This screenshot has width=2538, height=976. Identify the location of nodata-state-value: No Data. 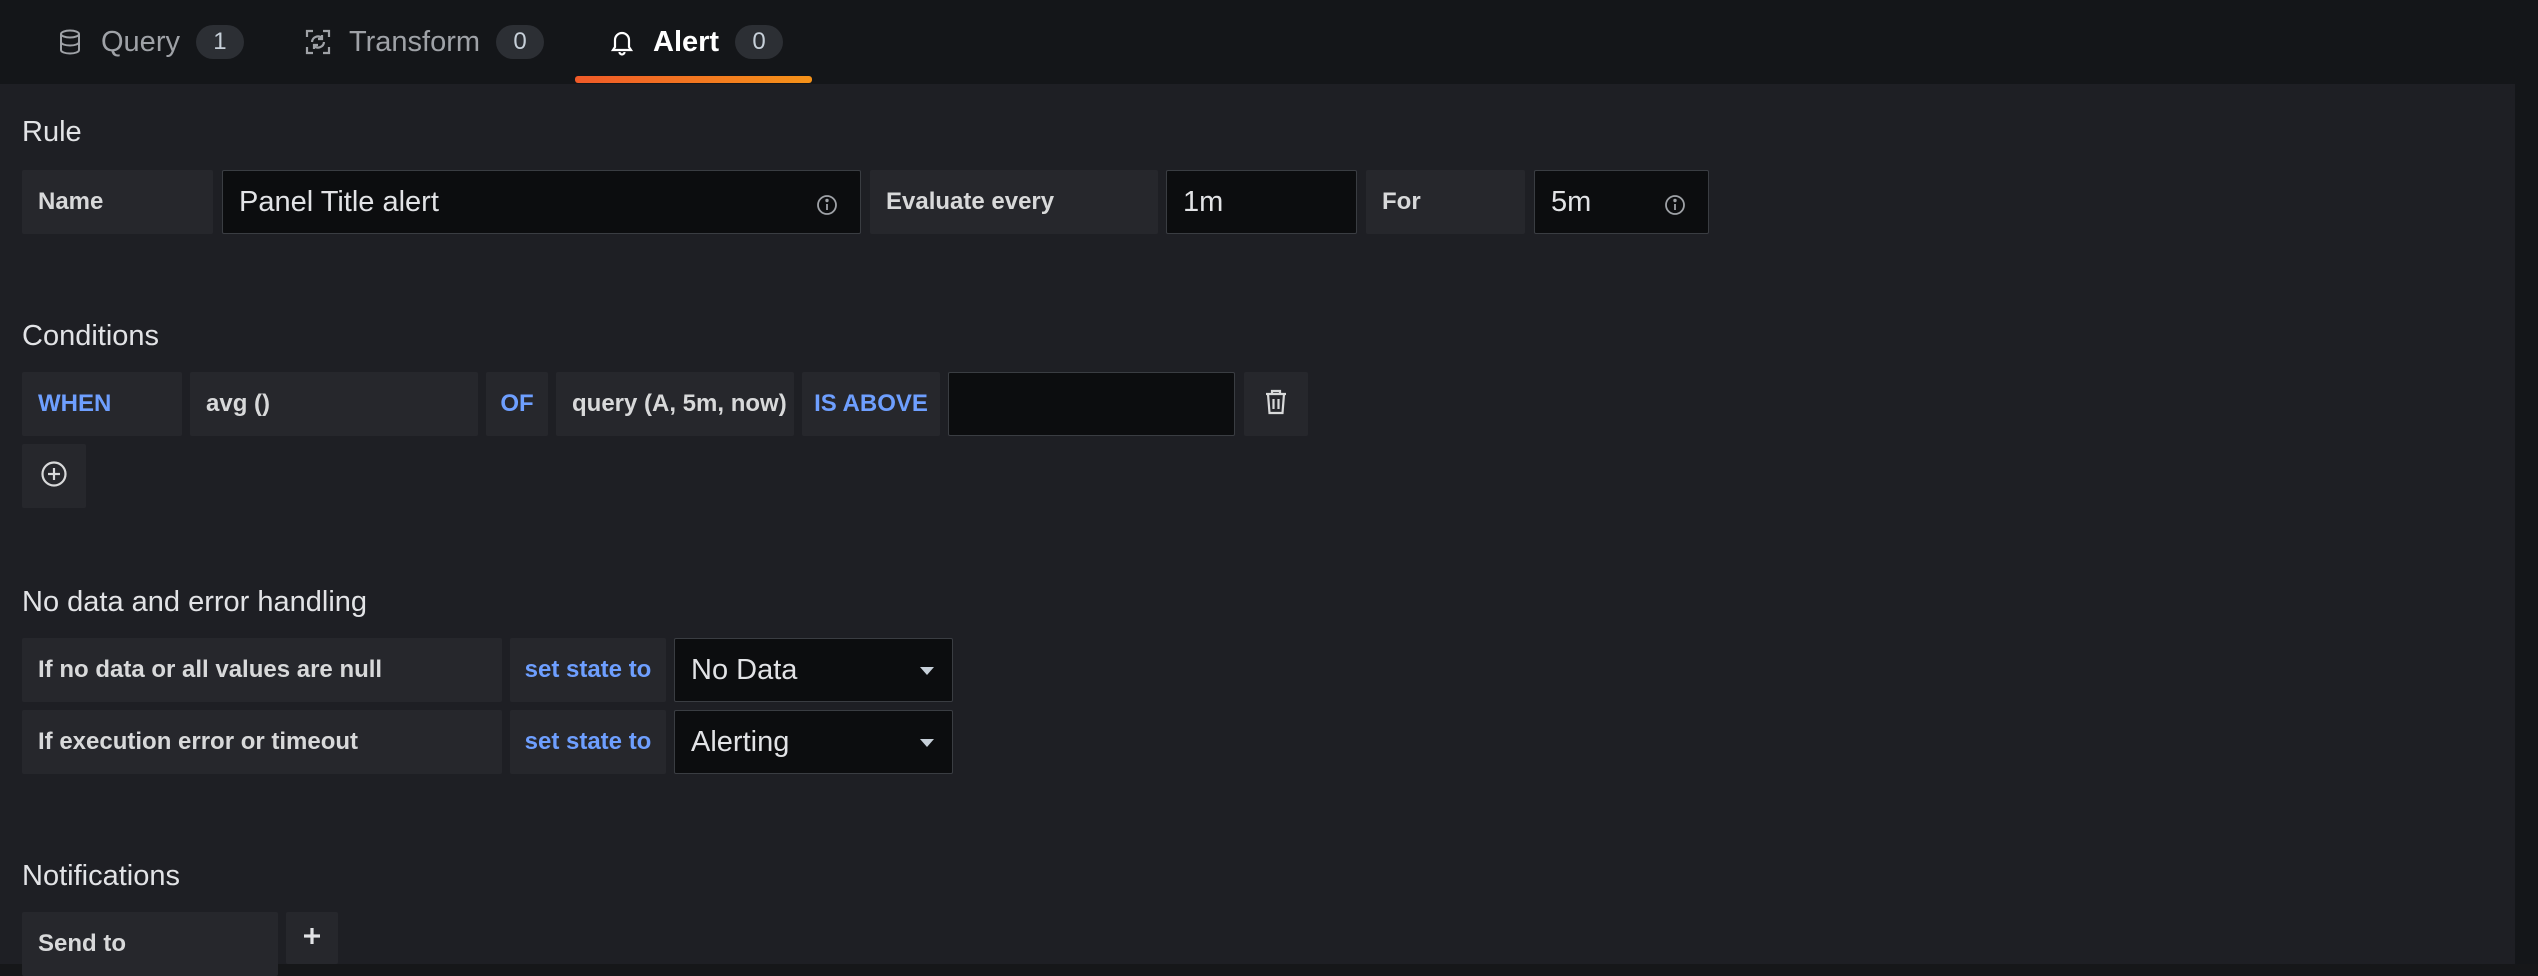
(744, 669).